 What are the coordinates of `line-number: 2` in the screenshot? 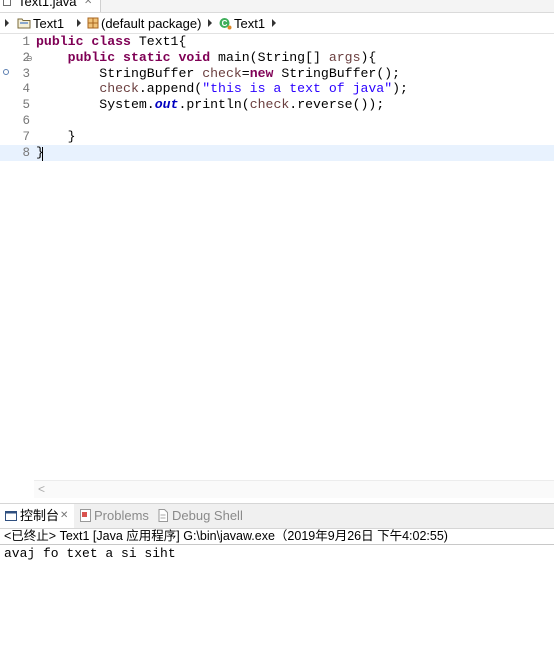 It's located at (26, 57).